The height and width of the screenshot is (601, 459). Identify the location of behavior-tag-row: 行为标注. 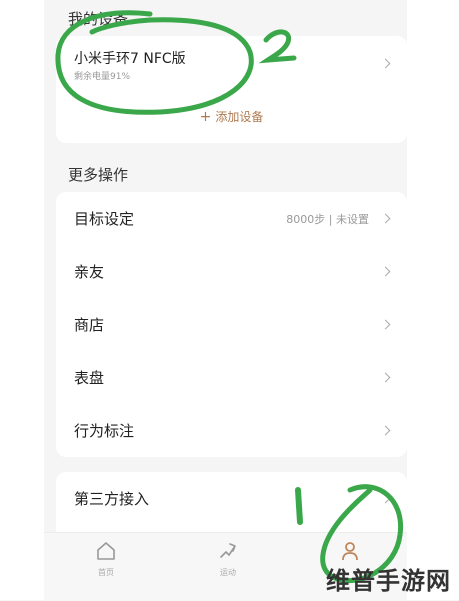
(231, 430).